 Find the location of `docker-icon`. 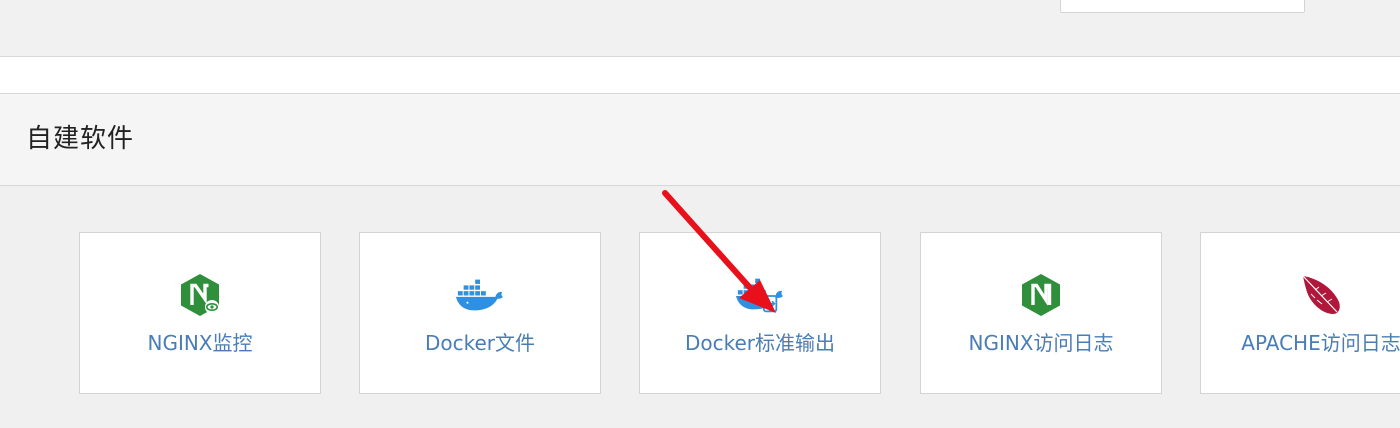

docker-icon is located at coordinates (480, 295).